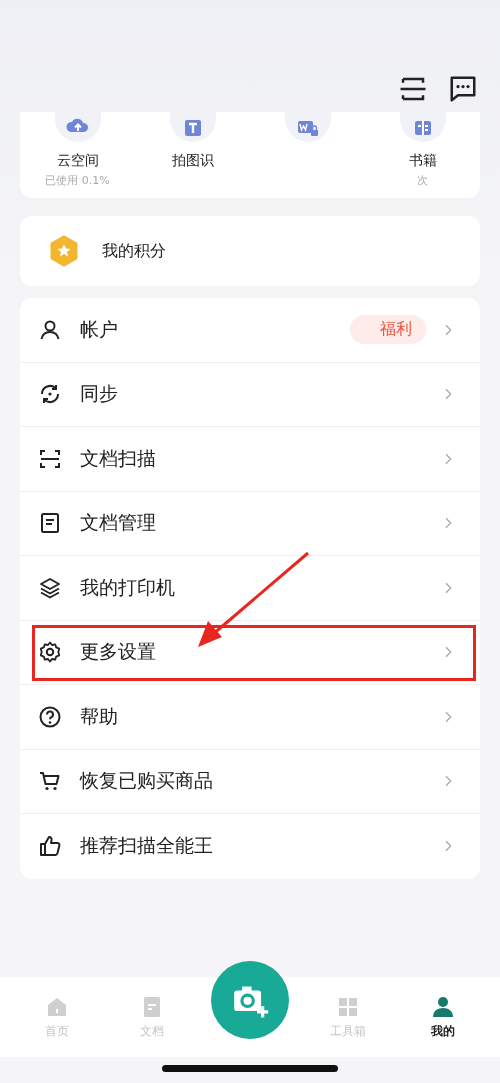  I want to click on menu-label: 帐户, so click(99, 329).